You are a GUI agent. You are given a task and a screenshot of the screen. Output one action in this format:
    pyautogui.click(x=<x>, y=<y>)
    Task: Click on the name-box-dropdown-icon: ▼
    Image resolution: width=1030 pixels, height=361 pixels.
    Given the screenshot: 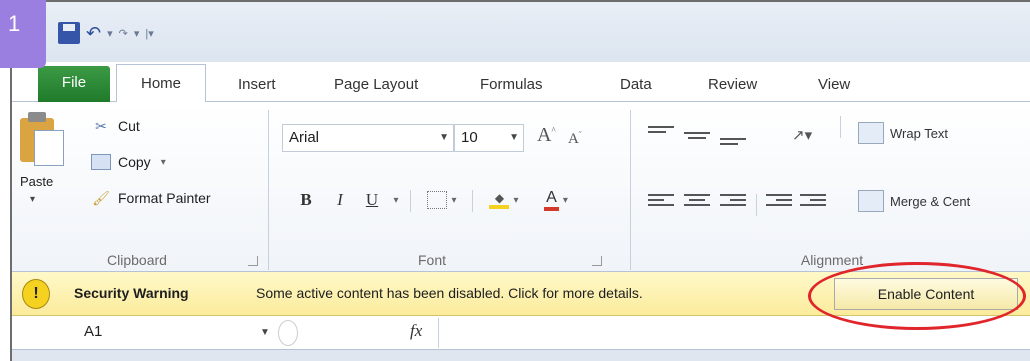 What is the action you would take?
    pyautogui.click(x=265, y=332)
    